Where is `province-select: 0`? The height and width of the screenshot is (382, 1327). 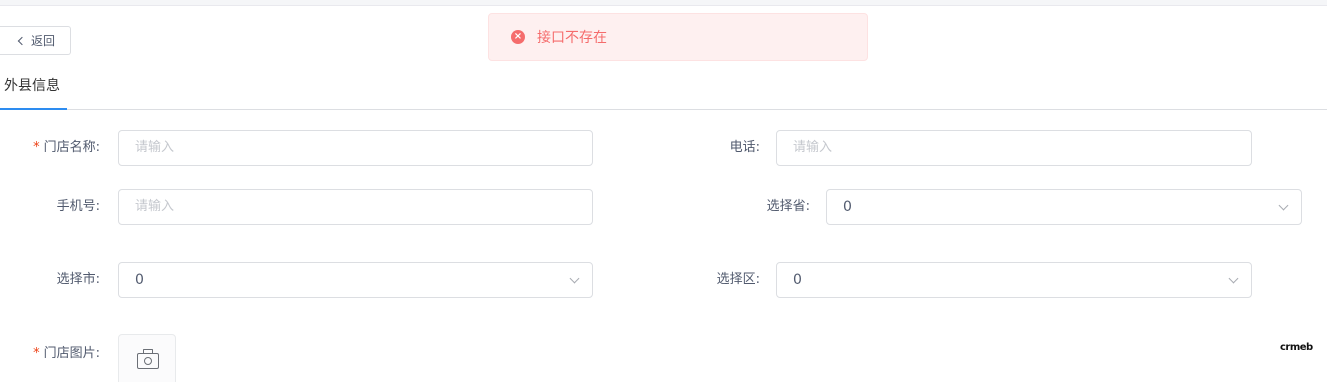 province-select: 0 is located at coordinates (1064, 207).